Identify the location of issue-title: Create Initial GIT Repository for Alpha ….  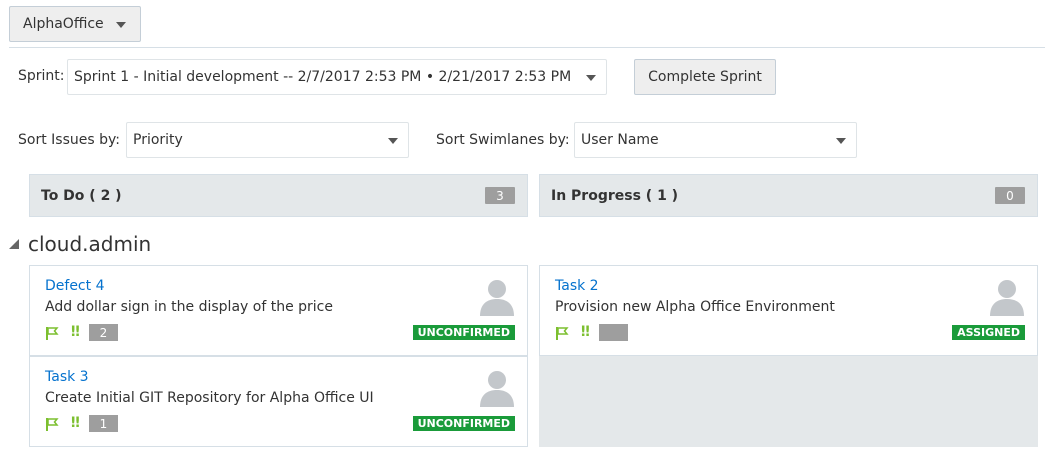
(209, 398).